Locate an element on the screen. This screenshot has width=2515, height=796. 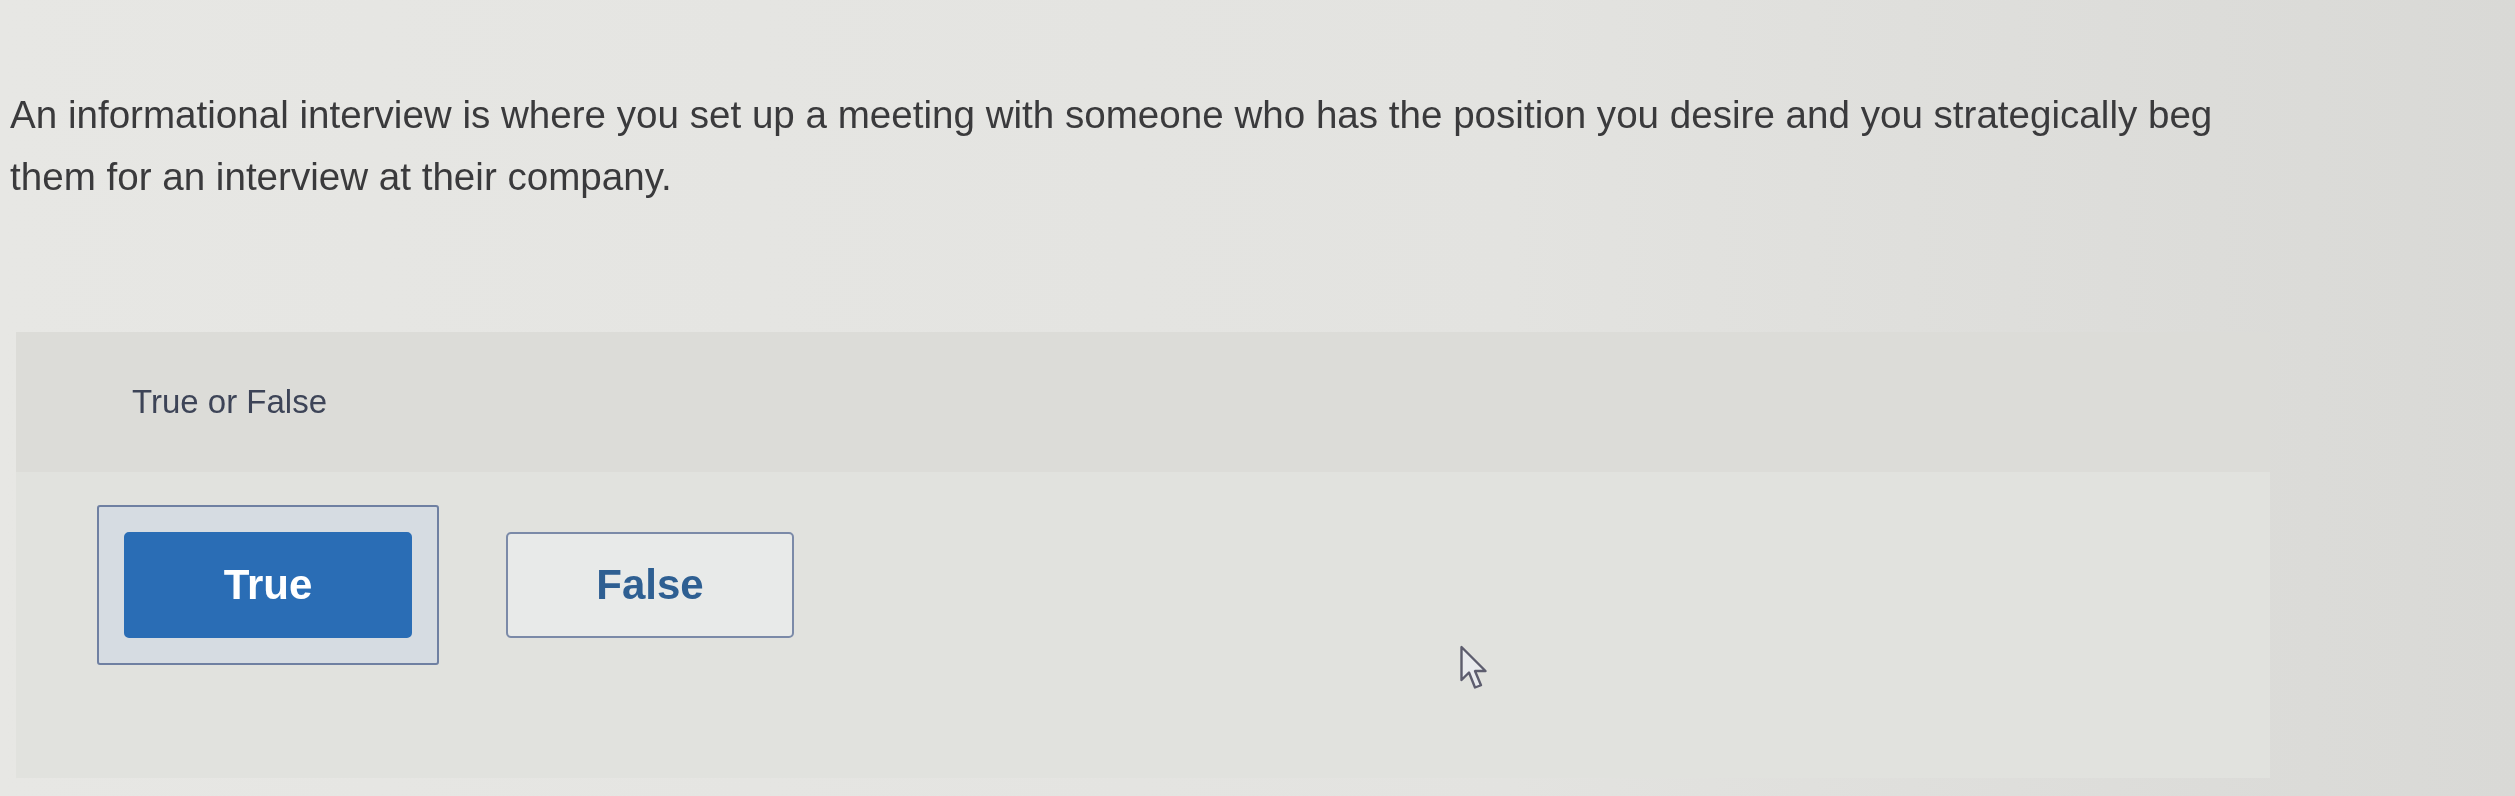
question-text: An informational interview is where you set up a meeting with someone who has the position you desire and you strategically beg them for an interview at their company. is located at coordinates (1112, 146).